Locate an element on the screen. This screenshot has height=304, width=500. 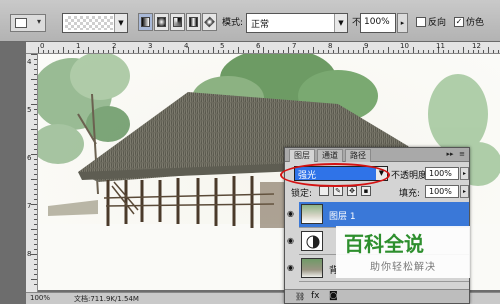
watermark: 百科全说 助你轻松解决 is located at coordinates (403, 252).